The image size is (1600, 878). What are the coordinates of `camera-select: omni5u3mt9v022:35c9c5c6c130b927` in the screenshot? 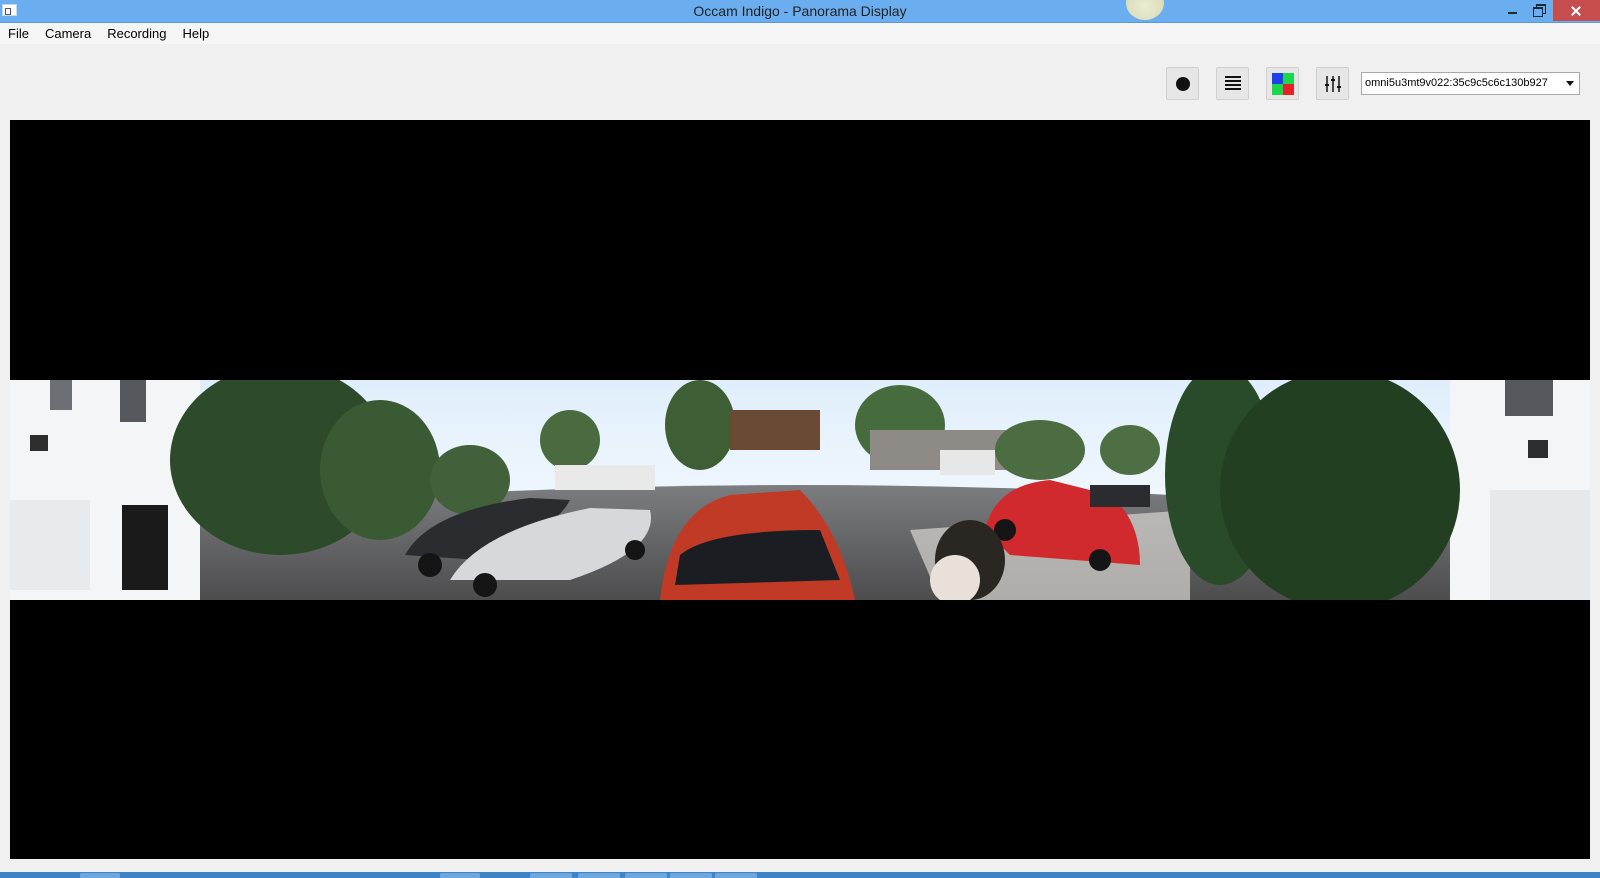 It's located at (1470, 83).